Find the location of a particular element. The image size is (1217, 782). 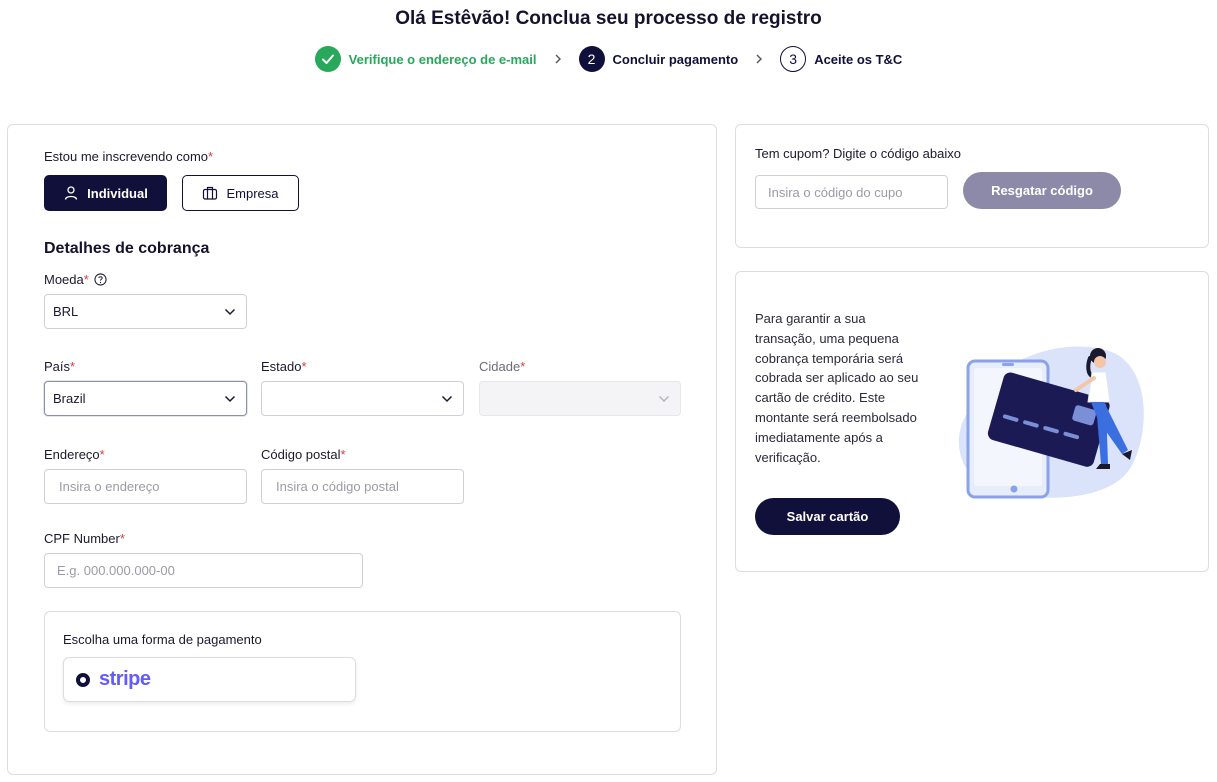

payment-method-title: Escolha uma forma de pagamento is located at coordinates (162, 639).